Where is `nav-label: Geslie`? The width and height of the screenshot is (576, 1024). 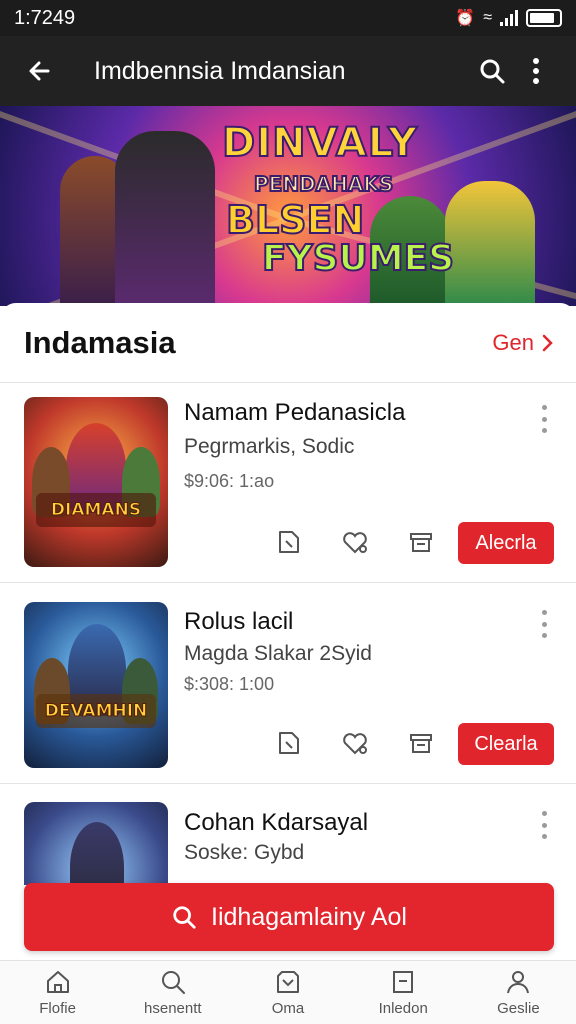 nav-label: Geslie is located at coordinates (518, 1008).